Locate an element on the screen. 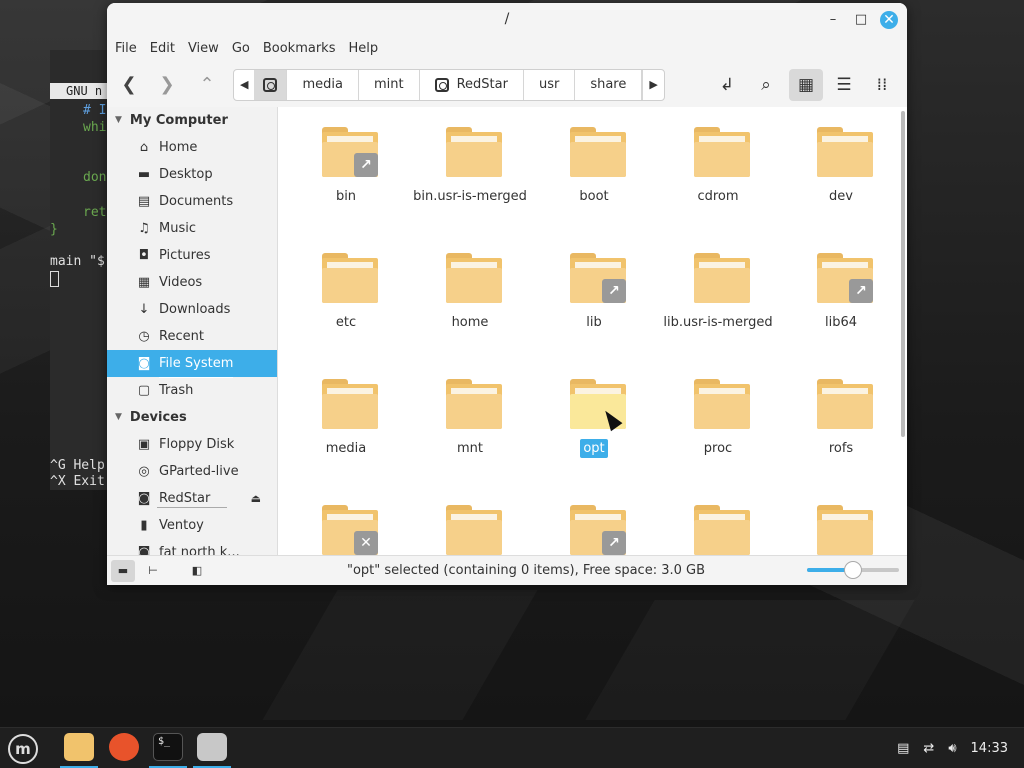 This screenshot has width=1024, height=768. firefox-icon is located at coordinates (124, 747).